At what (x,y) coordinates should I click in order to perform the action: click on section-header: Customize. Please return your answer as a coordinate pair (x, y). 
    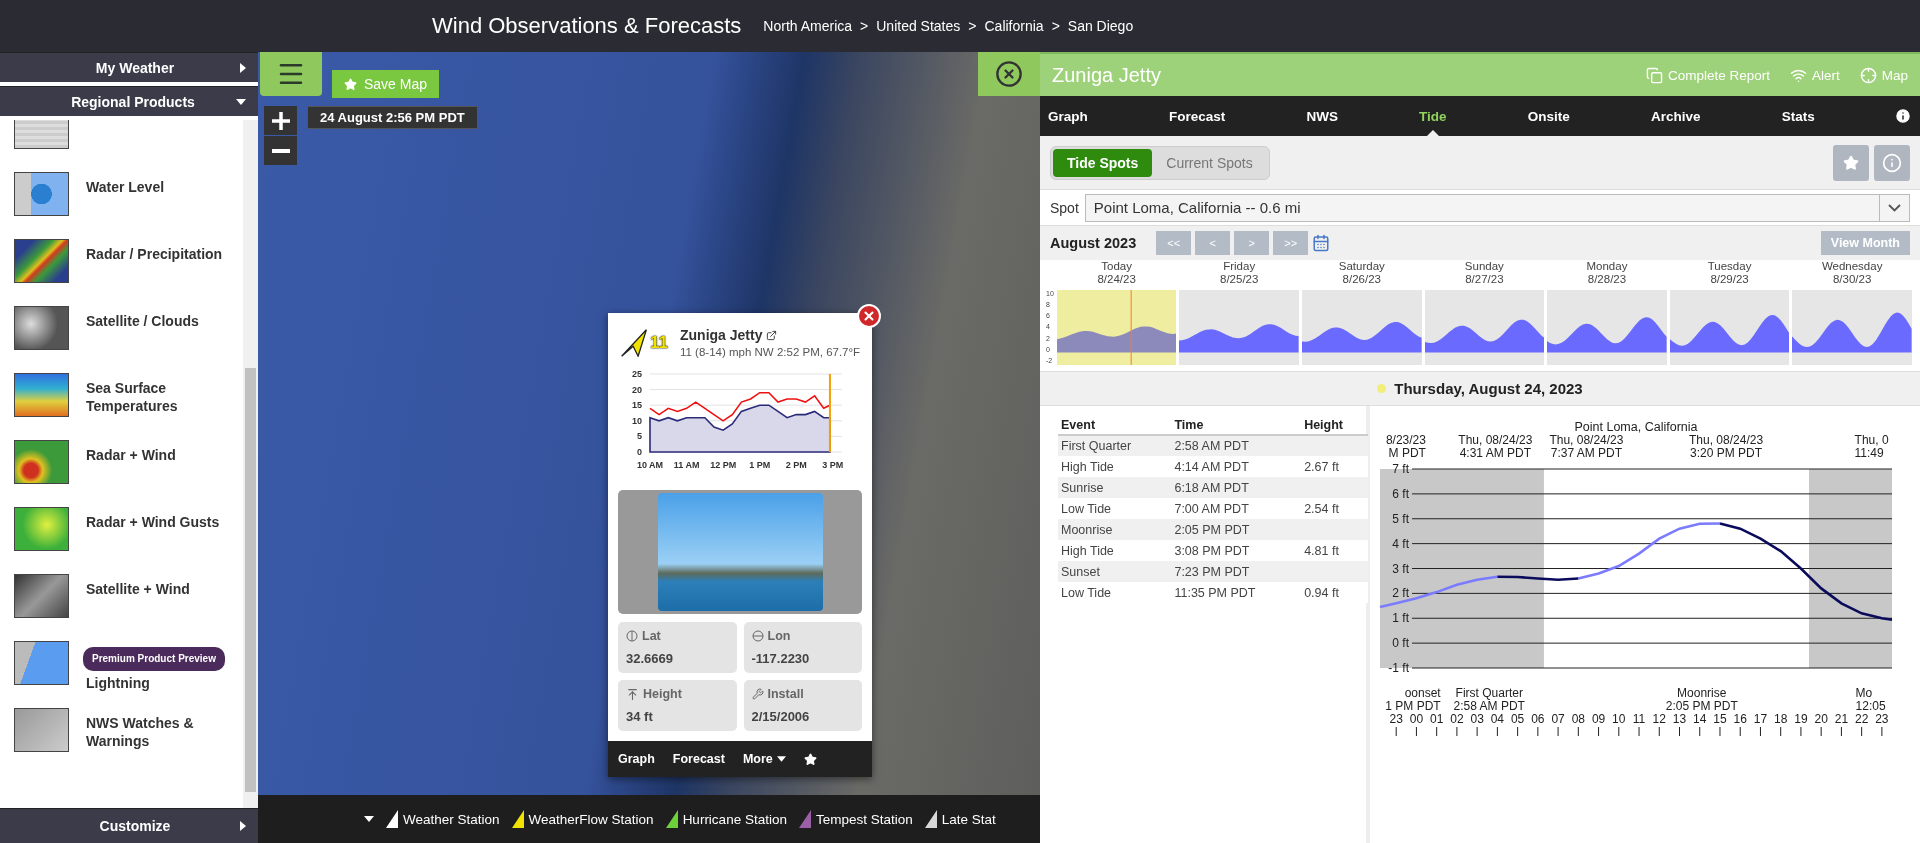
    Looking at the image, I should click on (129, 825).